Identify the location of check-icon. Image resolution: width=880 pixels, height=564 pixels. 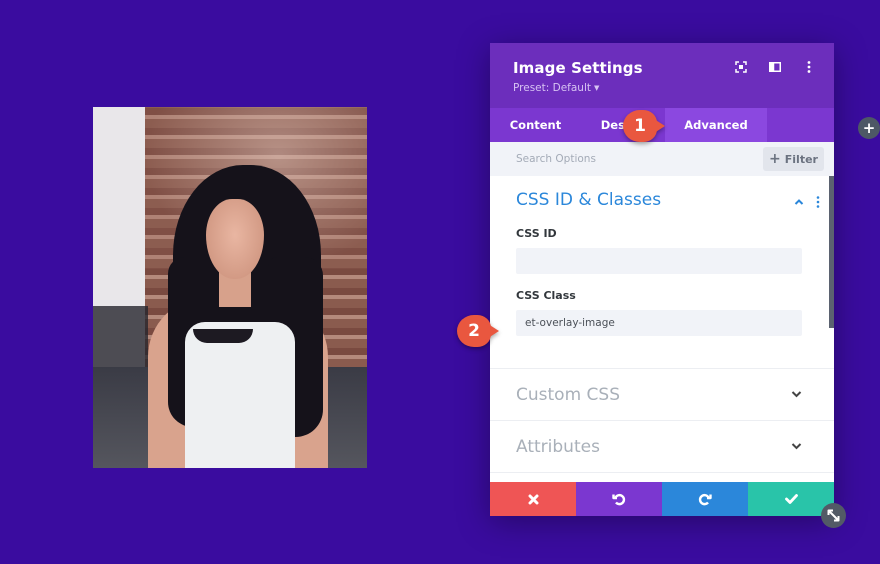
(791, 499).